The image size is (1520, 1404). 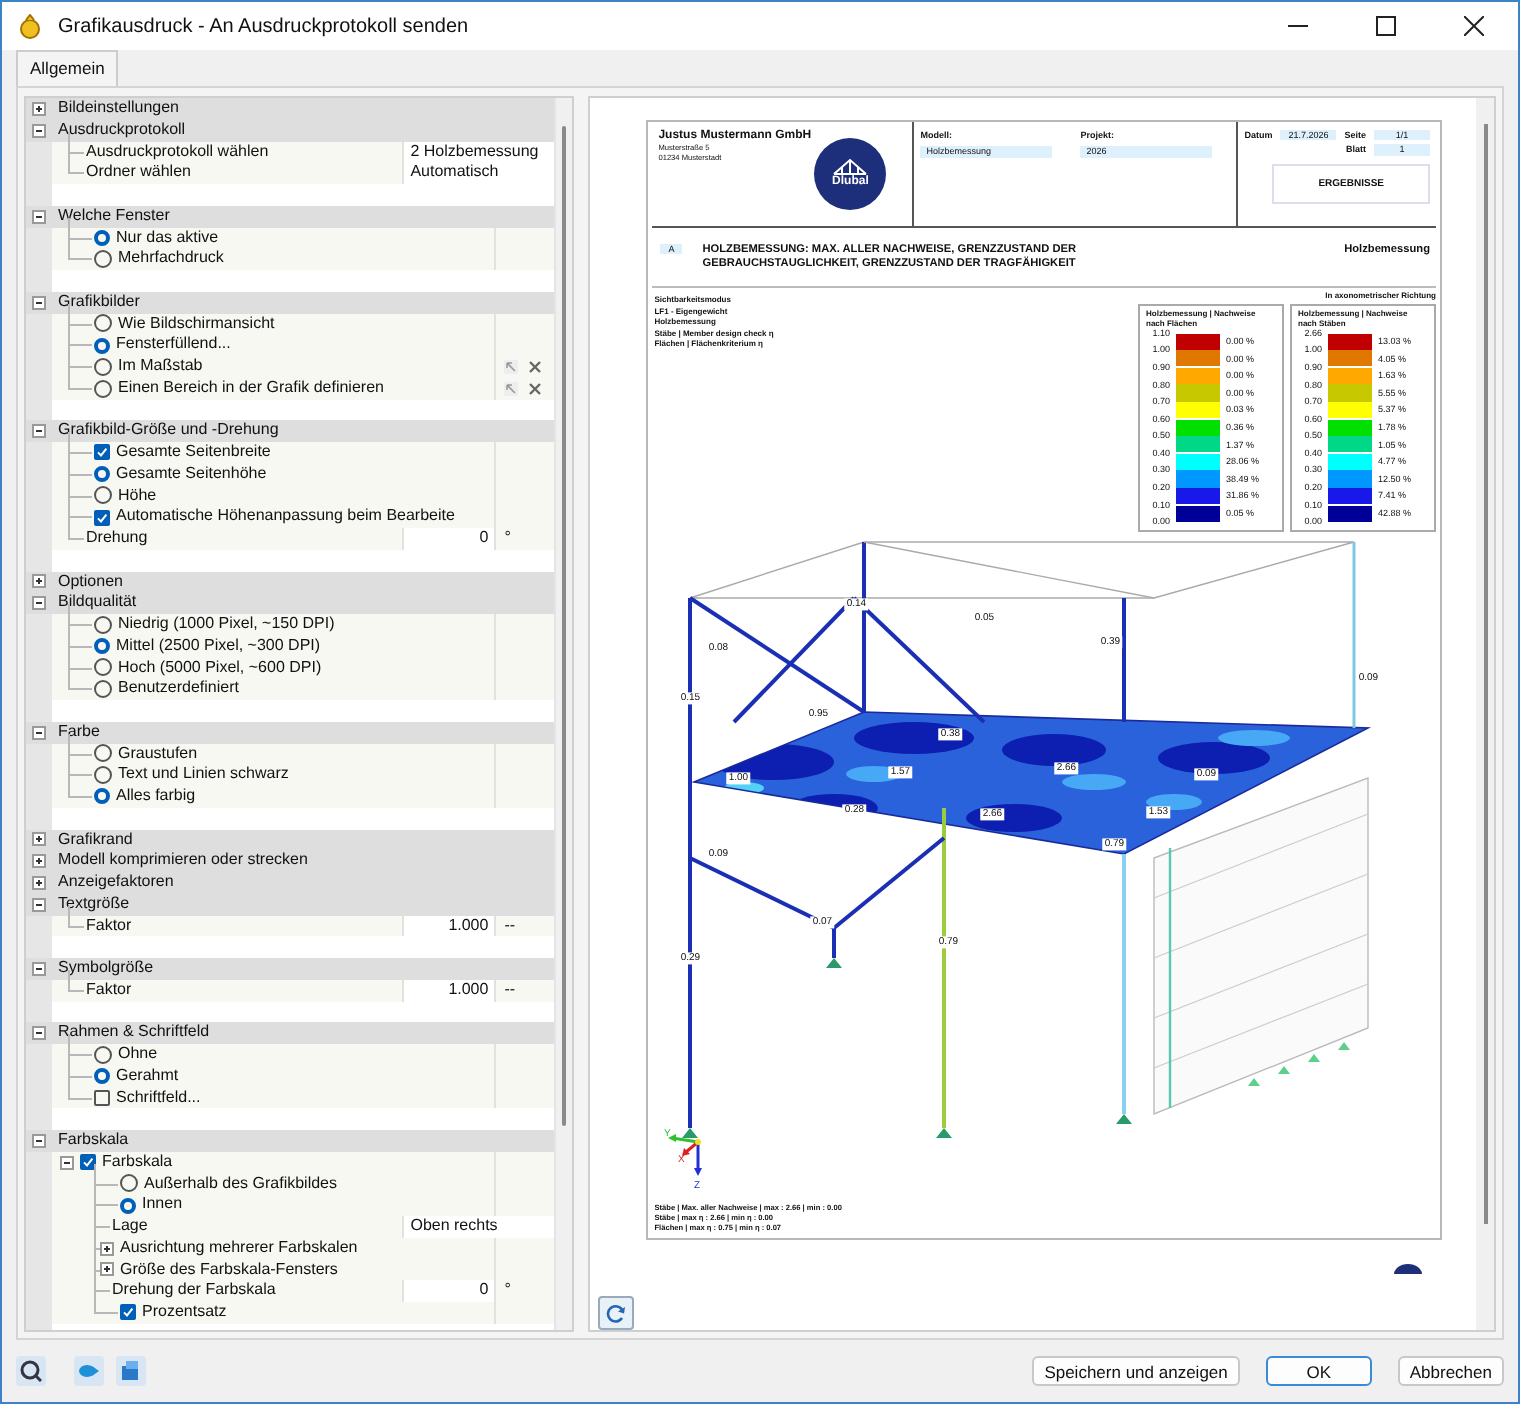 What do you see at coordinates (137, 1162) in the screenshot?
I see `option-label: Farbskala` at bounding box center [137, 1162].